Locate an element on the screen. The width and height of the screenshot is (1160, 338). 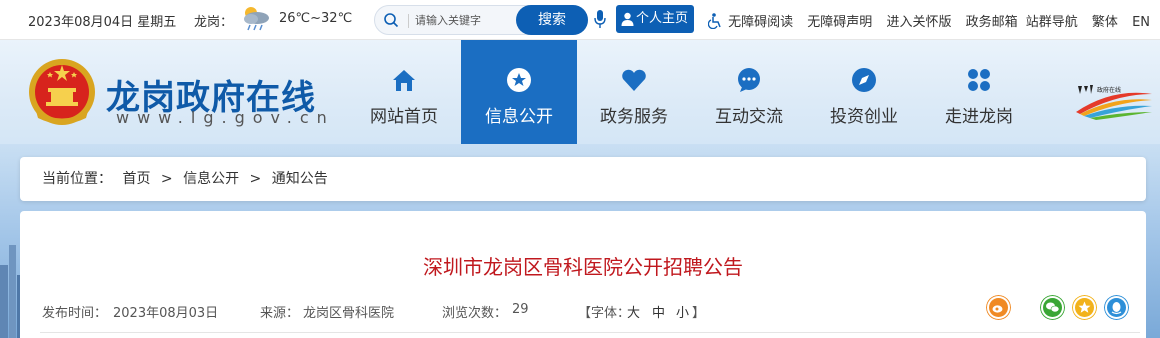
user-center-button: 个人主页 is located at coordinates (655, 19).